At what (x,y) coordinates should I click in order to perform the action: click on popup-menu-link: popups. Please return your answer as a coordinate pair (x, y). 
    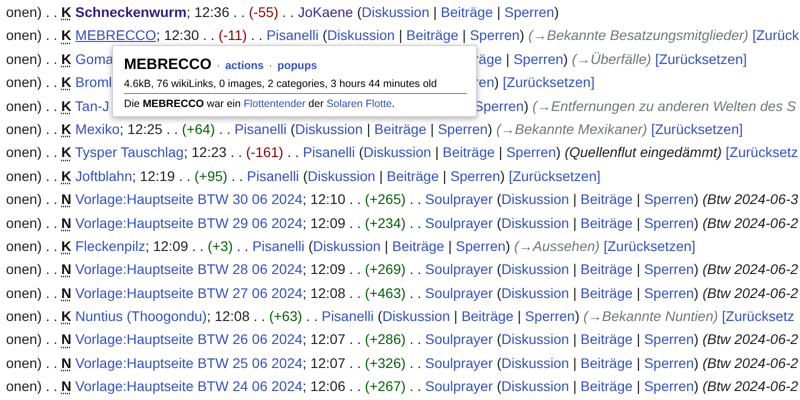
    Looking at the image, I should click on (297, 66).